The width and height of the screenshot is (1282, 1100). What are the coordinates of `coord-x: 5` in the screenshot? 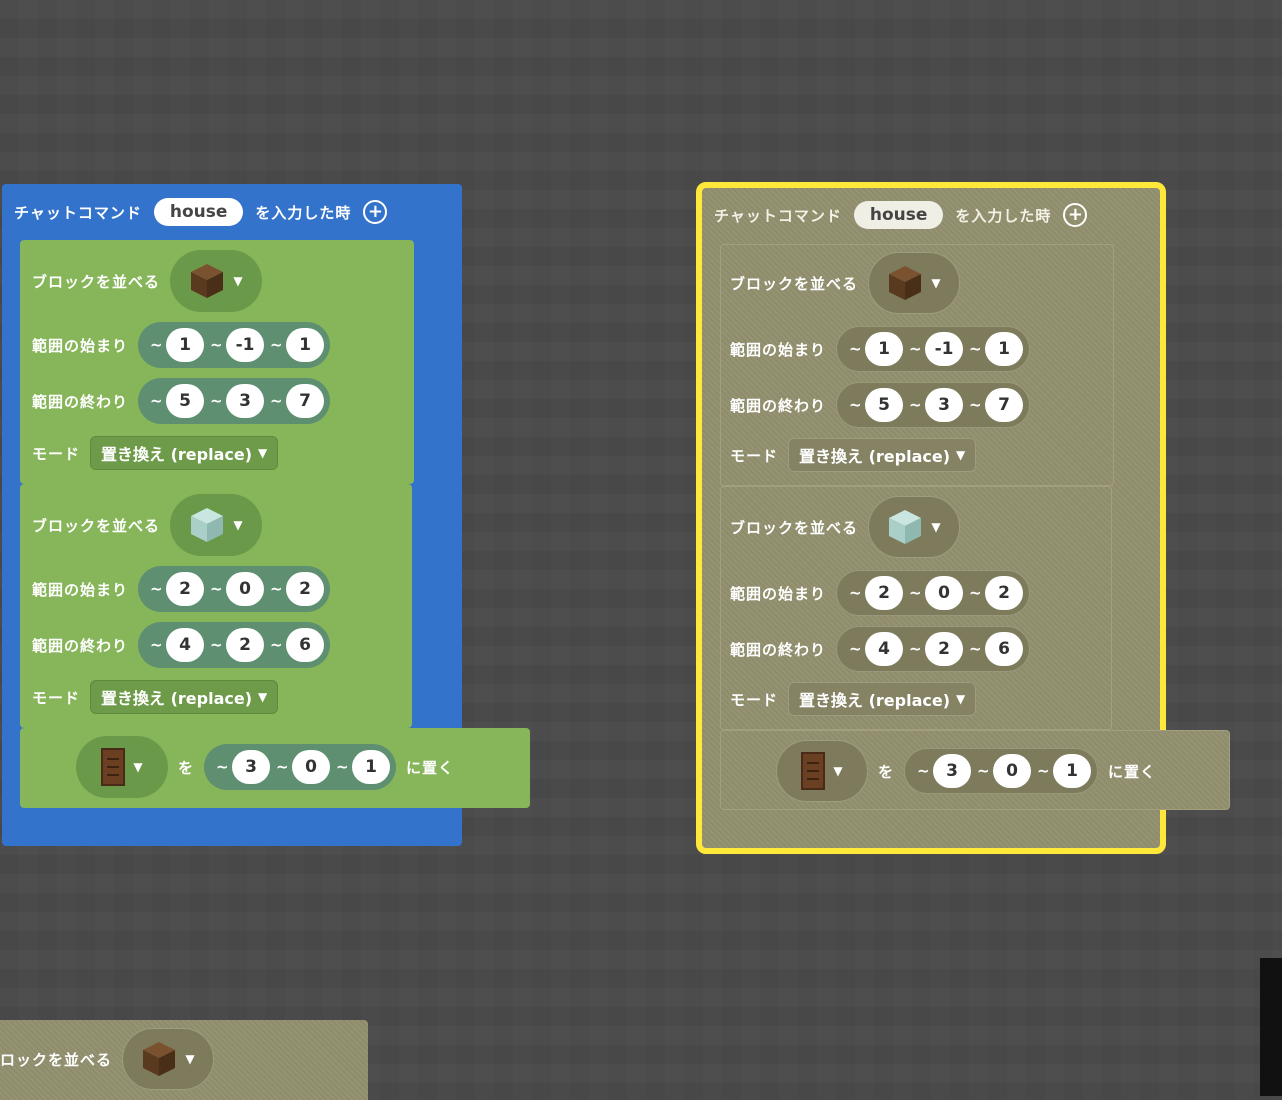 It's located at (185, 401).